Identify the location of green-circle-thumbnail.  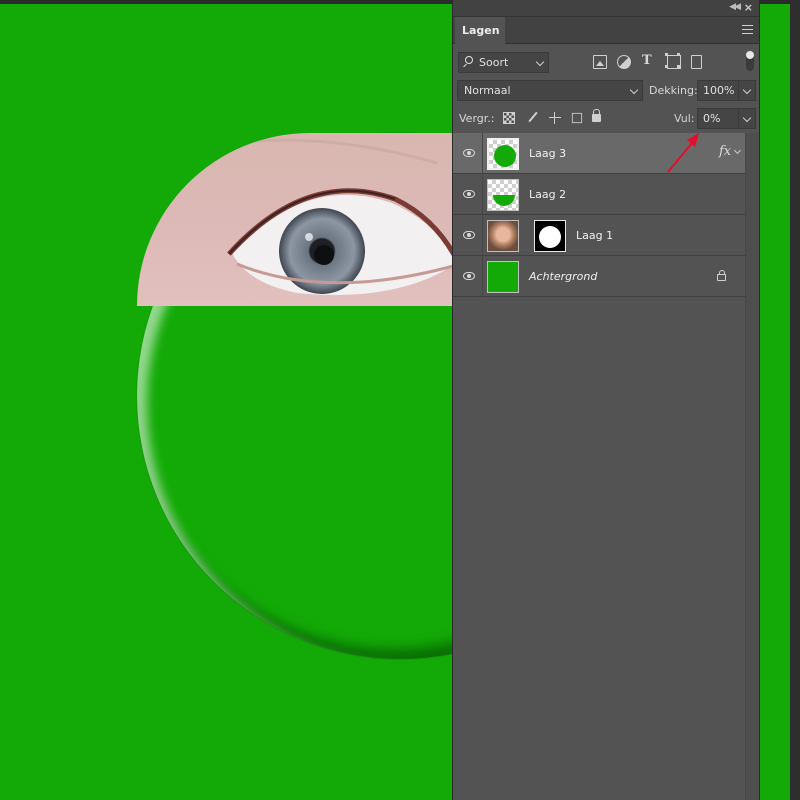
(505, 156).